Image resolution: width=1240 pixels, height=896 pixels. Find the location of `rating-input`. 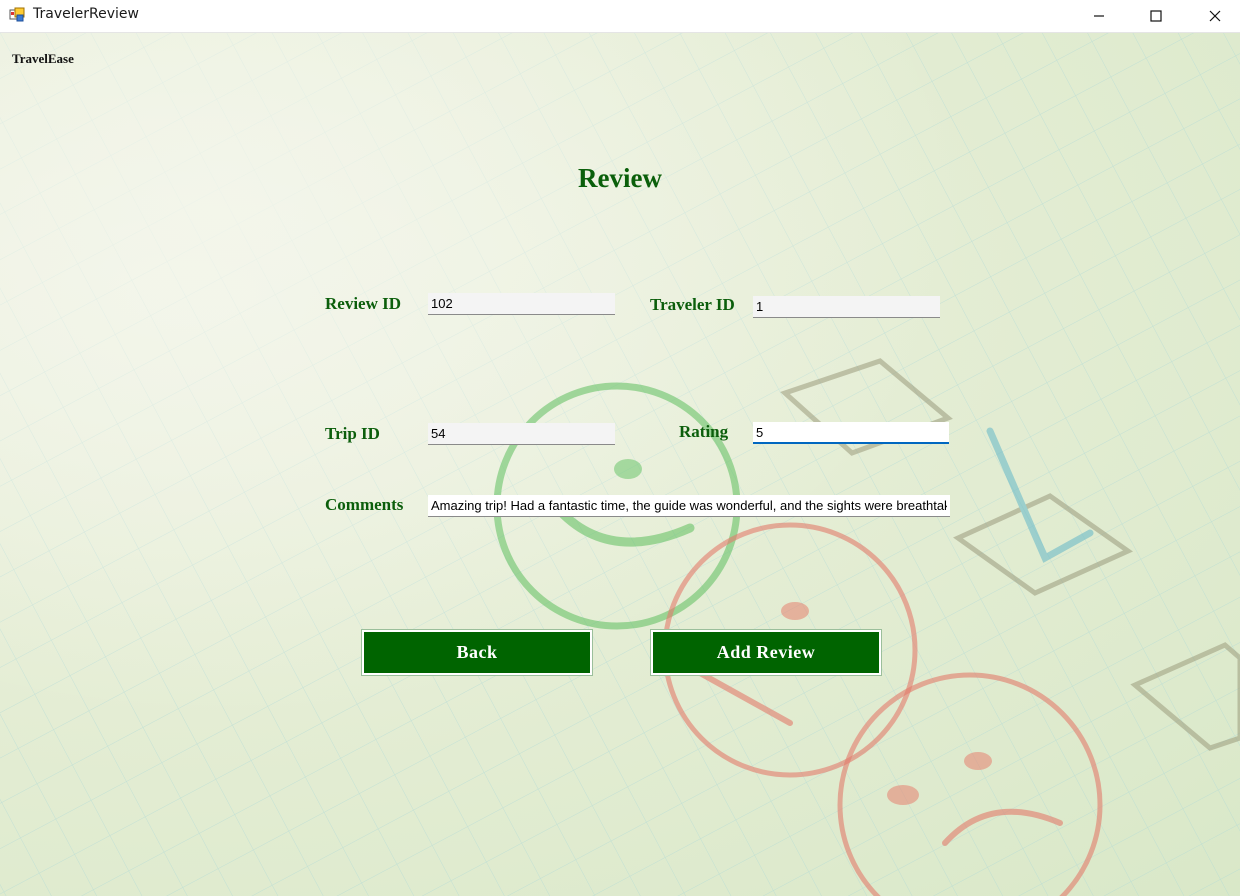

rating-input is located at coordinates (851, 433).